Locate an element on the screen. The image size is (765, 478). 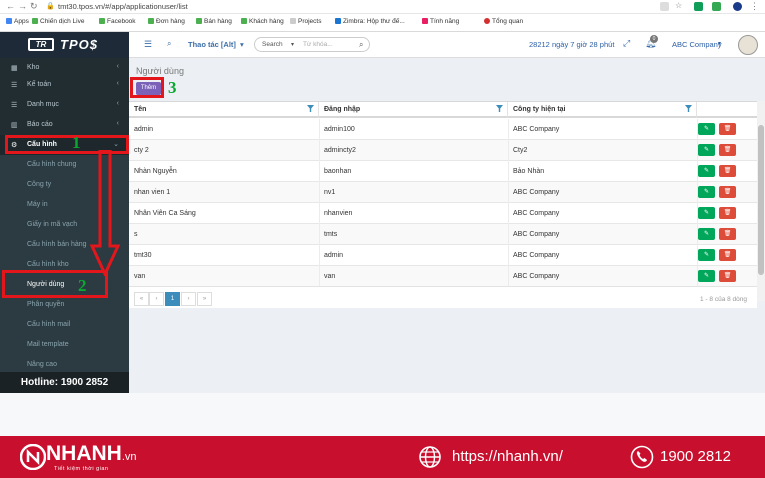
hamburger-icon: ☰ is located at coordinates (148, 44).